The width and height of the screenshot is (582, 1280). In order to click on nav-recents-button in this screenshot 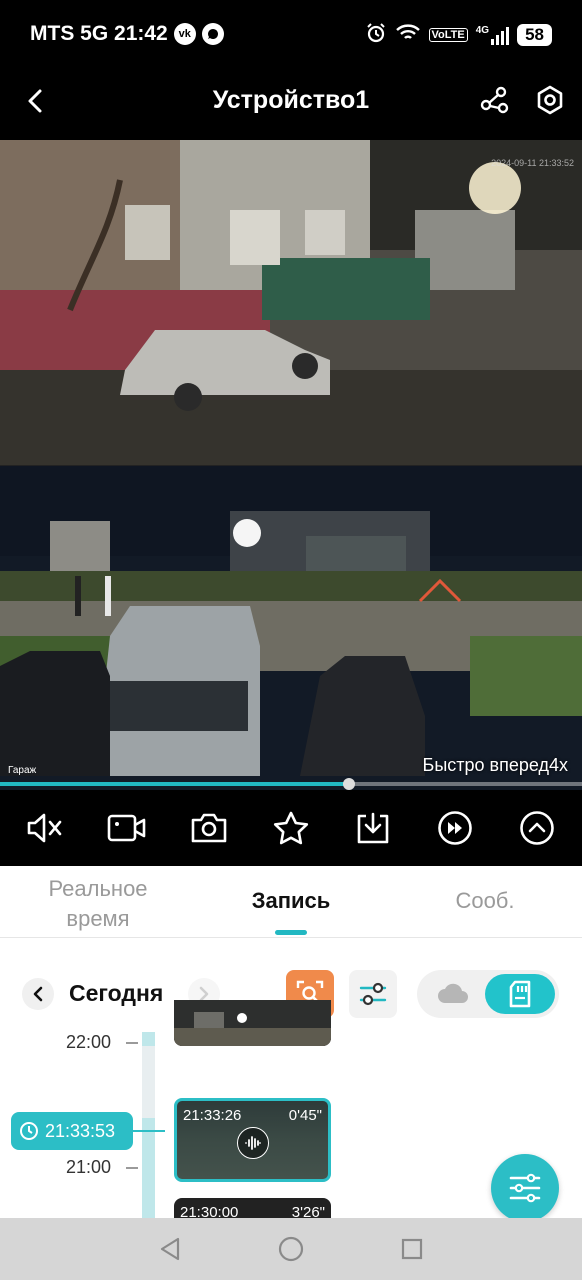, I will do `click(412, 1249)`.